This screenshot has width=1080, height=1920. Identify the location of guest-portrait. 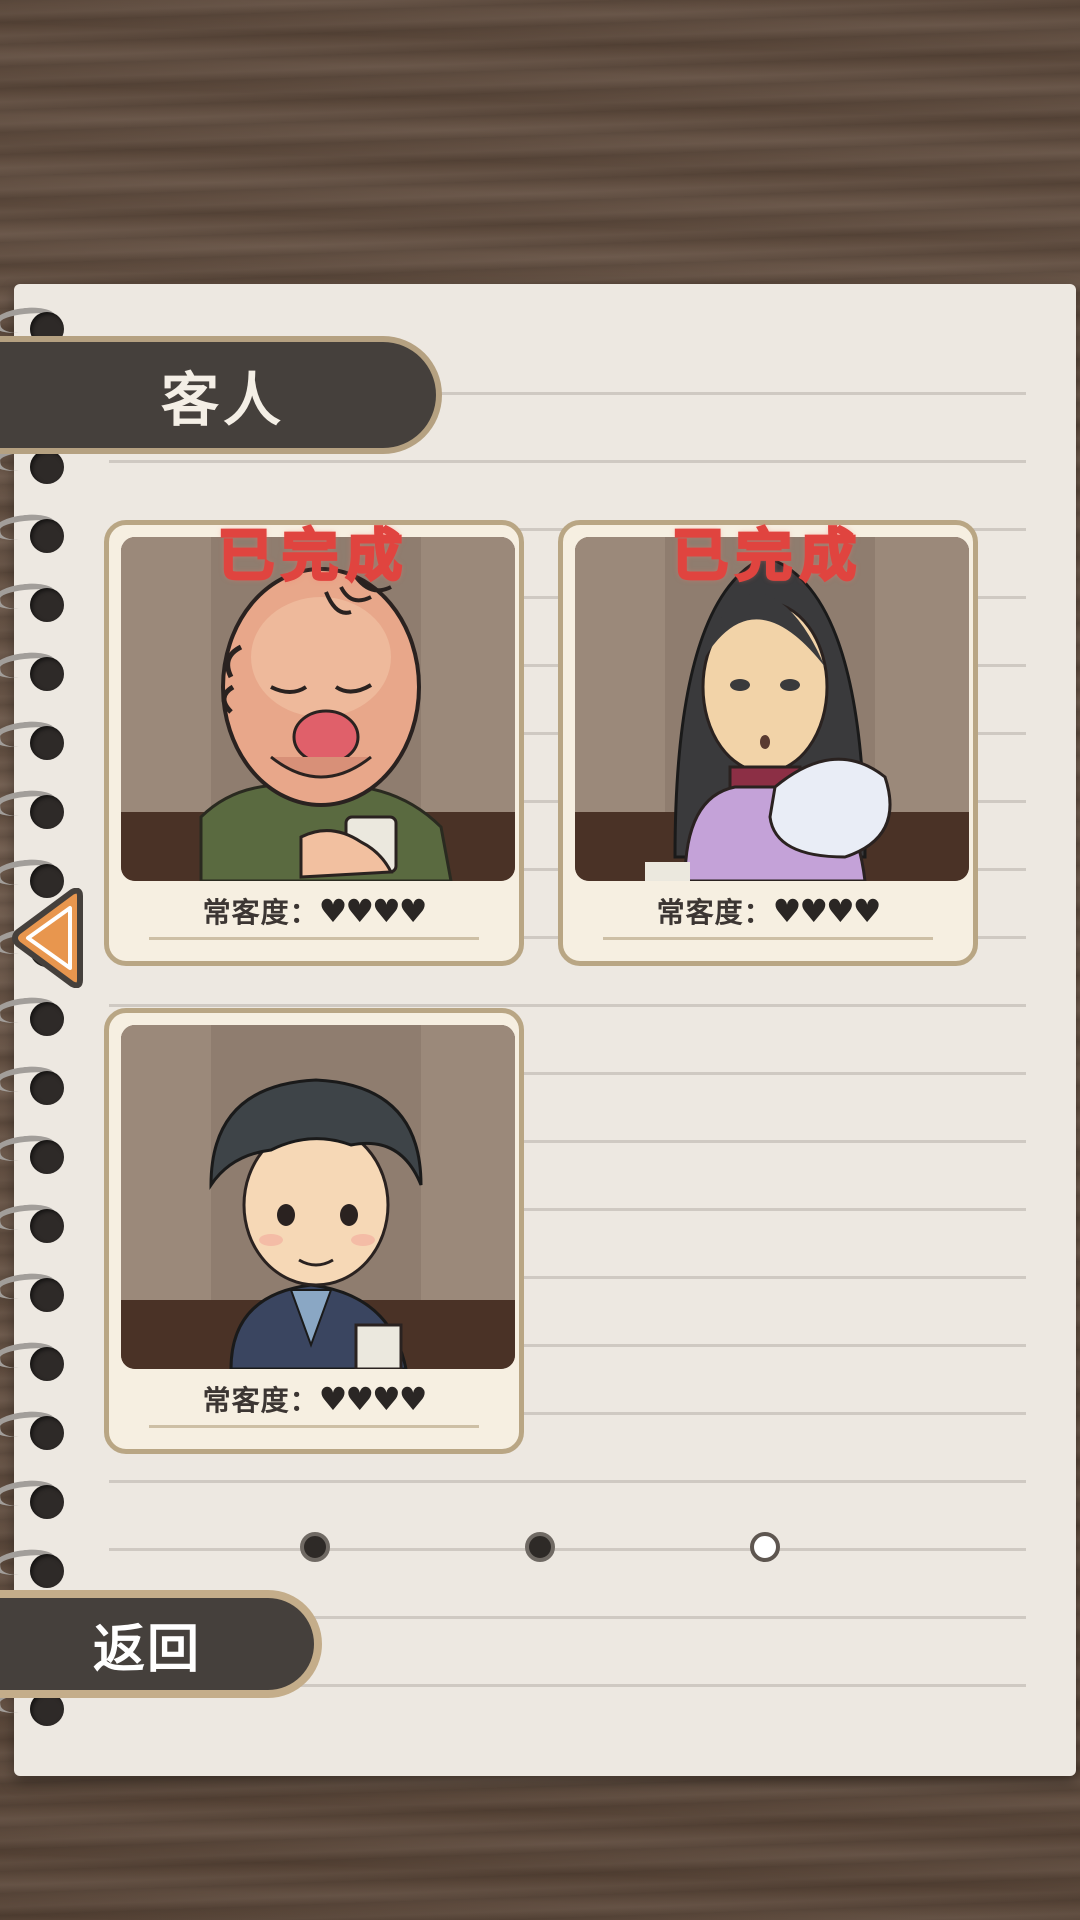
(318, 1197).